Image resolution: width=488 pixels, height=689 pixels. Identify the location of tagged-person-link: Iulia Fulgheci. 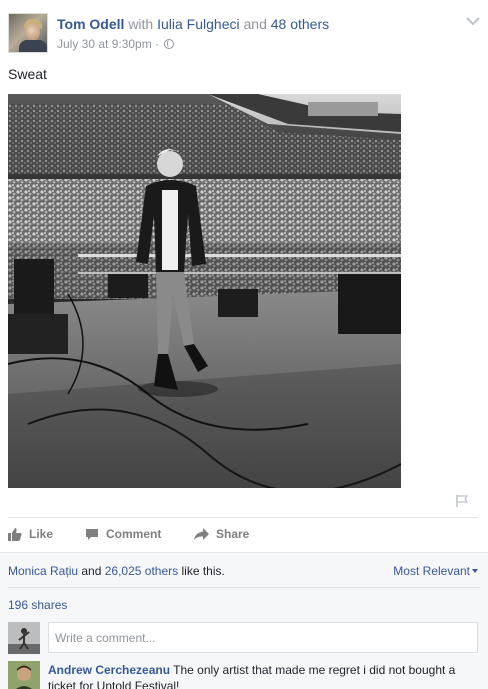
(198, 24).